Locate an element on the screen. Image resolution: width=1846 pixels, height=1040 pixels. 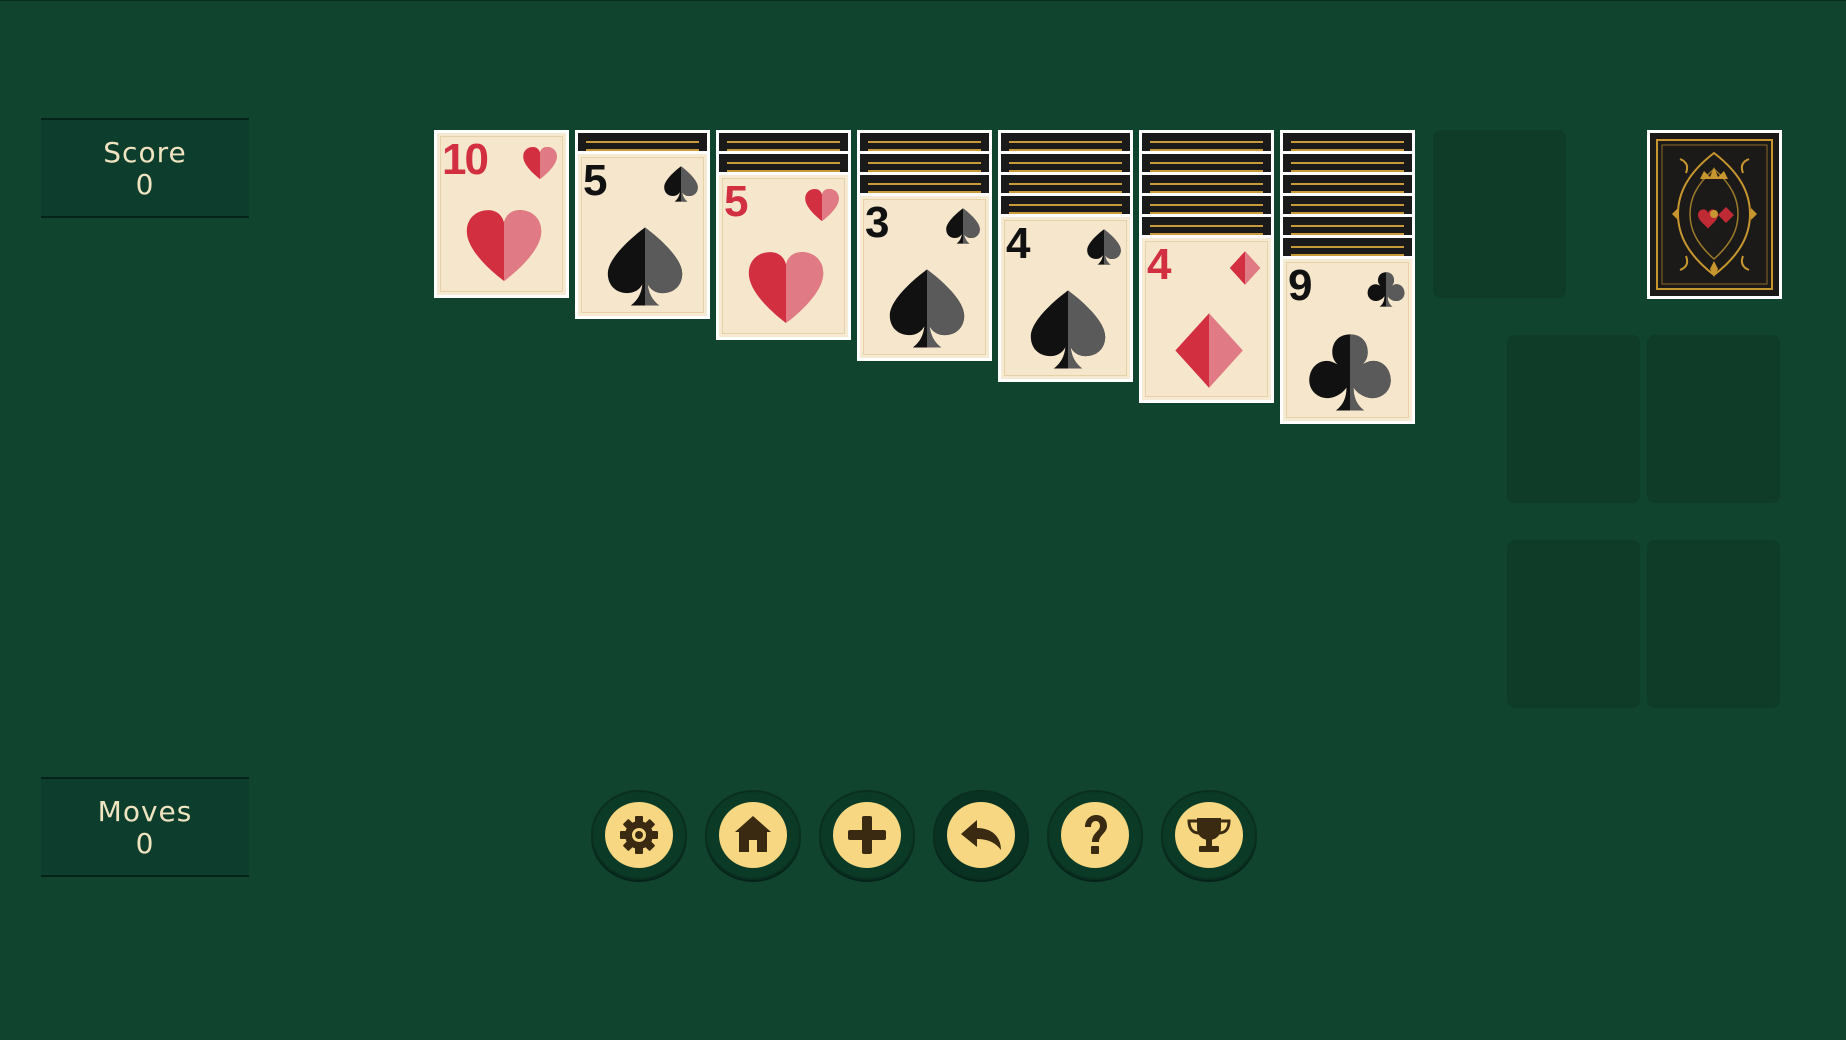
moves-label: Moves is located at coordinates (145, 811).